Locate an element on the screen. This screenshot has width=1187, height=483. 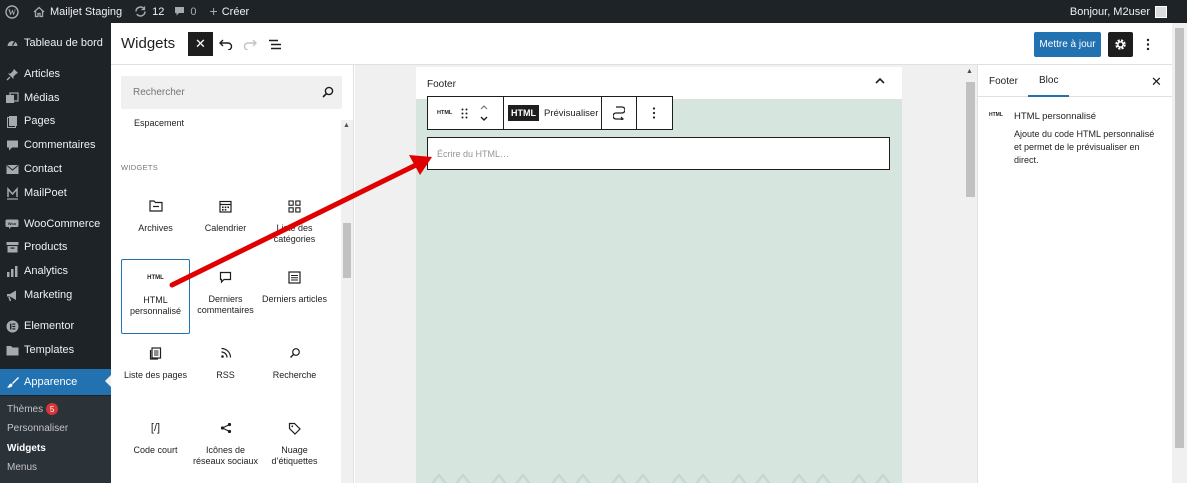
drag-handle-icon is located at coordinates (464, 113).